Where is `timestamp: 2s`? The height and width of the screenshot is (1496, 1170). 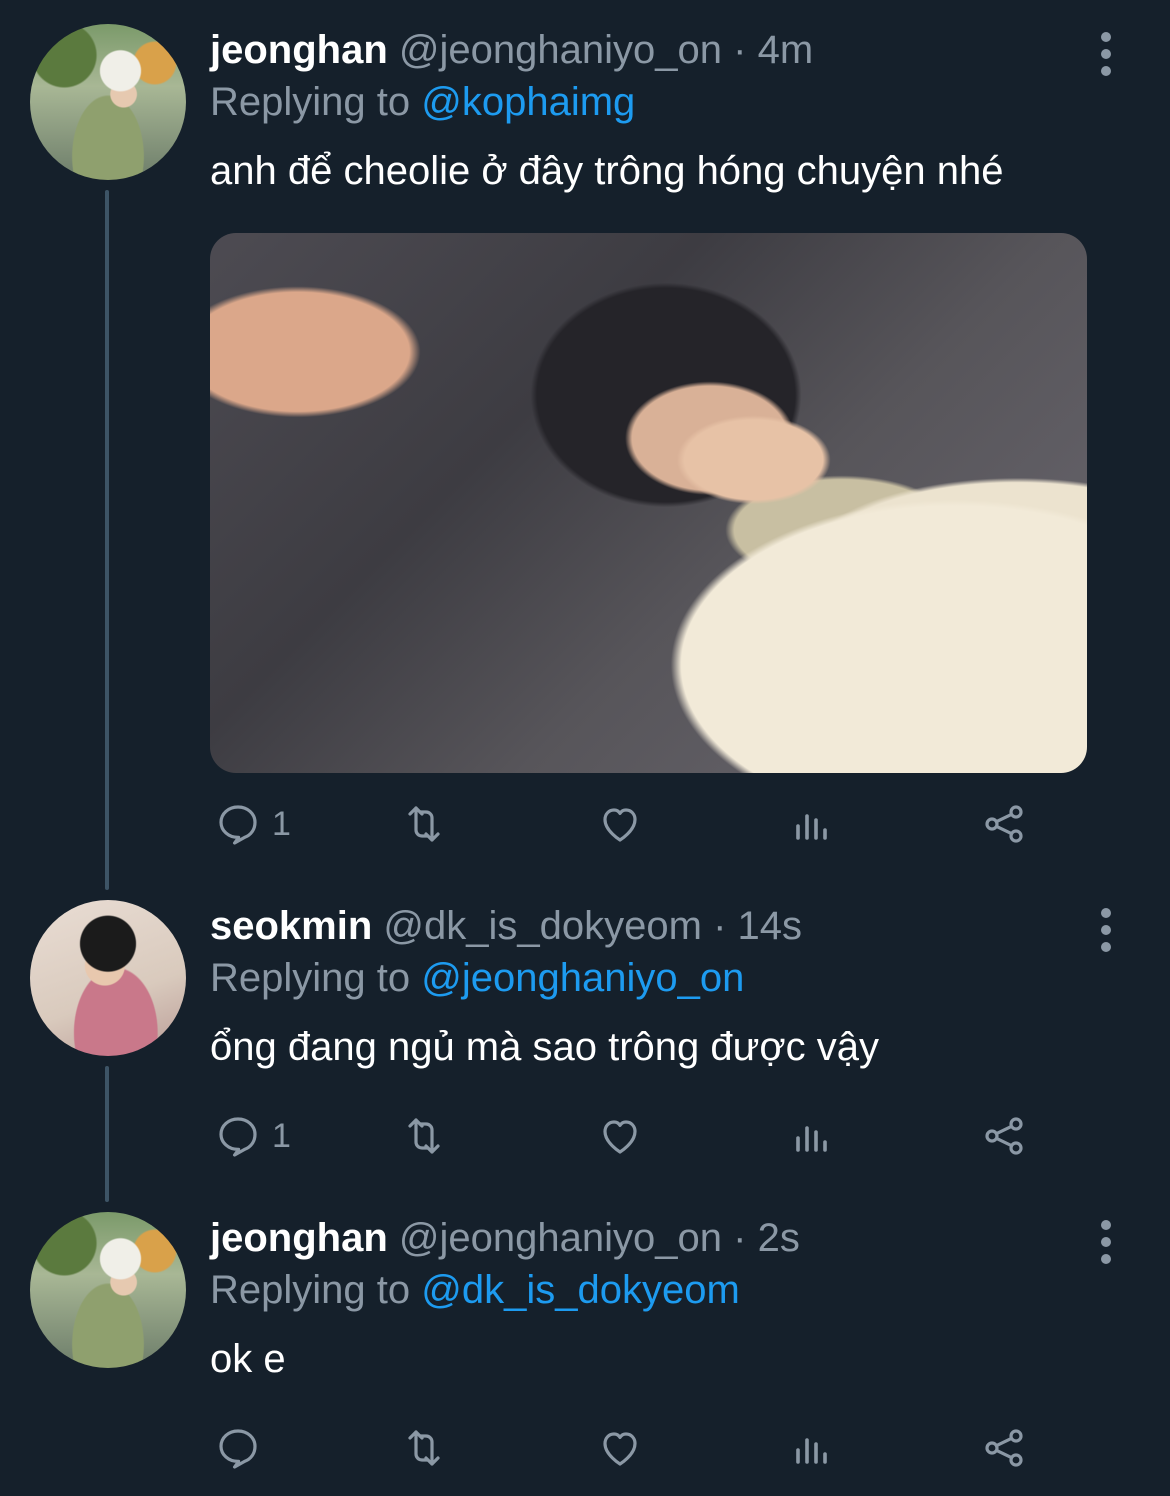 timestamp: 2s is located at coordinates (779, 1238).